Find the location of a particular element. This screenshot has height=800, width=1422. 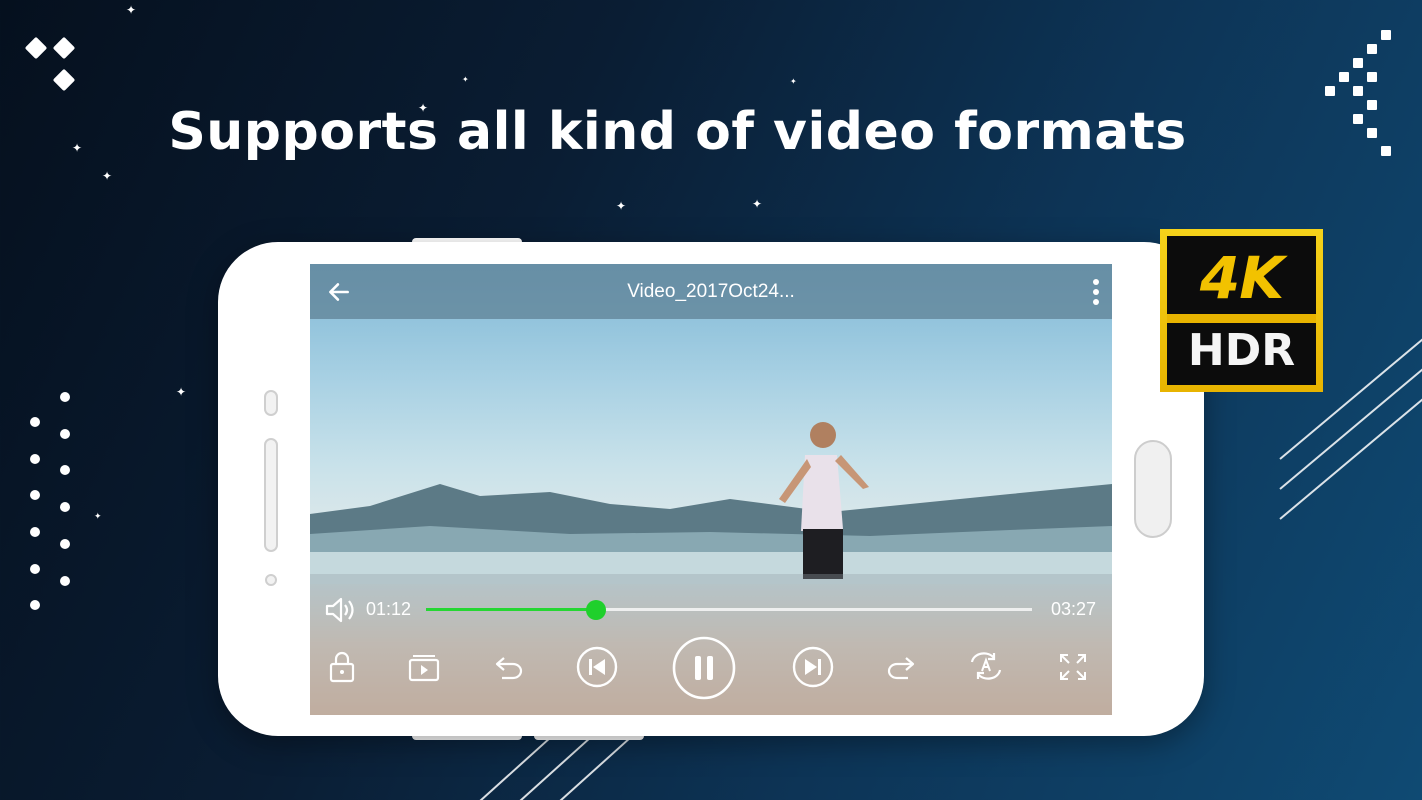

seek-thumb is located at coordinates (595, 610).